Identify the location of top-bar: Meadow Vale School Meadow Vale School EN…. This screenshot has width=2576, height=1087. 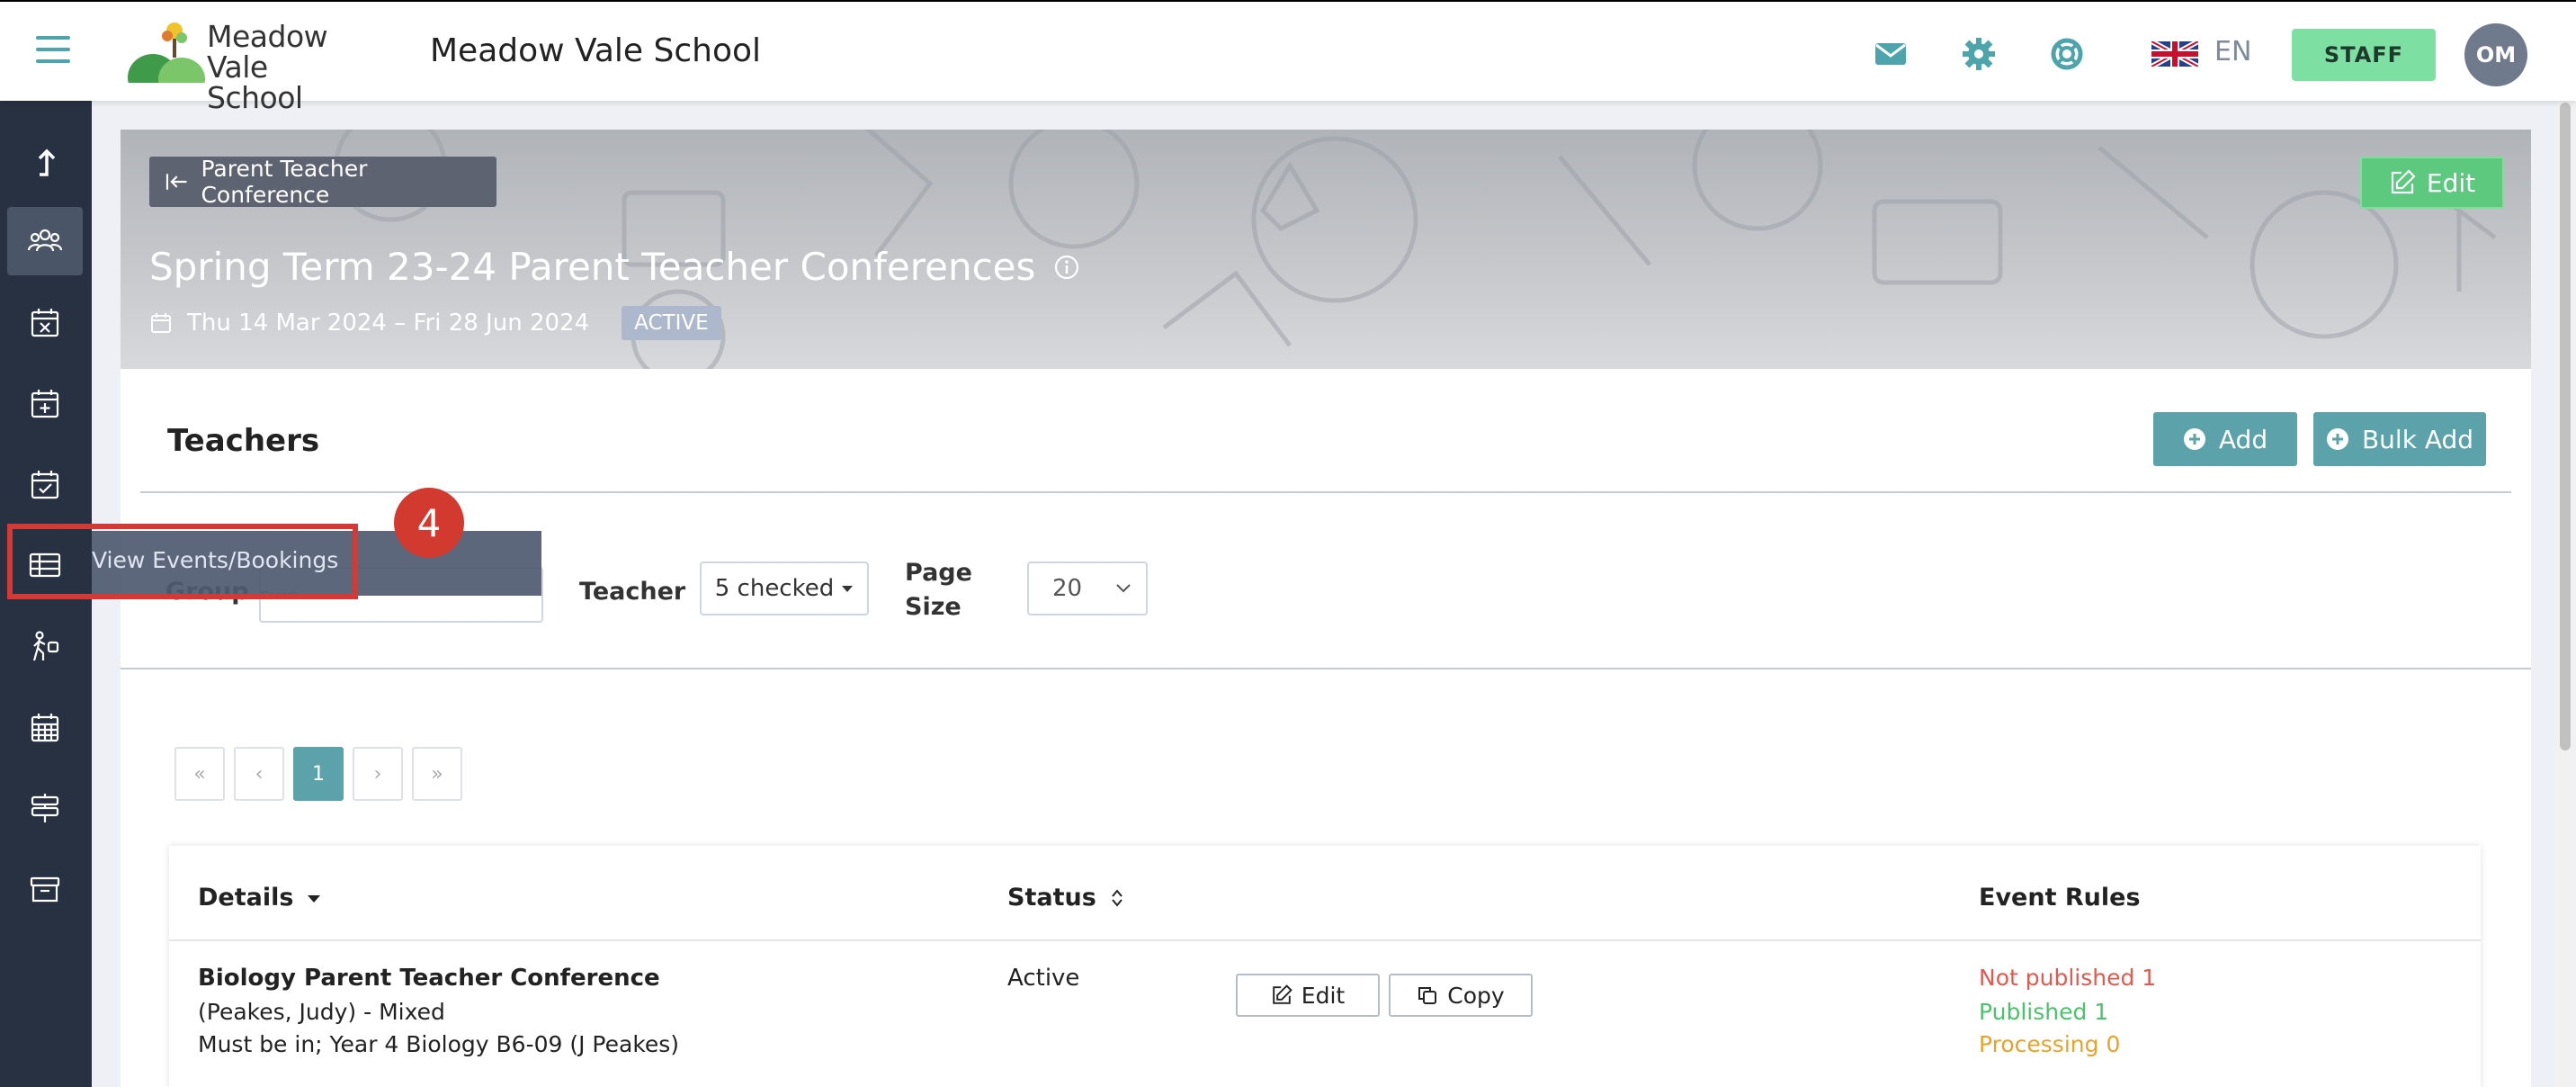
(1288, 56).